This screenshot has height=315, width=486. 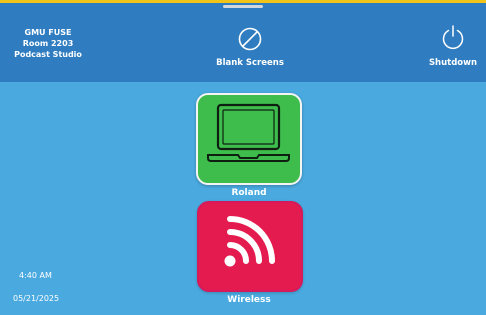 I want to click on pull-tab-handle, so click(x=243, y=6).